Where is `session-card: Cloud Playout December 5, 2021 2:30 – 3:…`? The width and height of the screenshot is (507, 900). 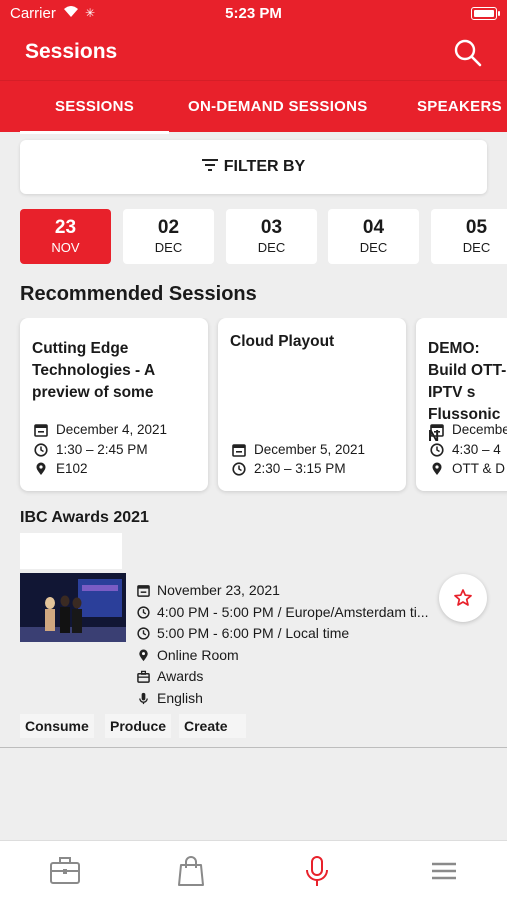
session-card: Cloud Playout December 5, 2021 2:30 – 3:… is located at coordinates (312, 404).